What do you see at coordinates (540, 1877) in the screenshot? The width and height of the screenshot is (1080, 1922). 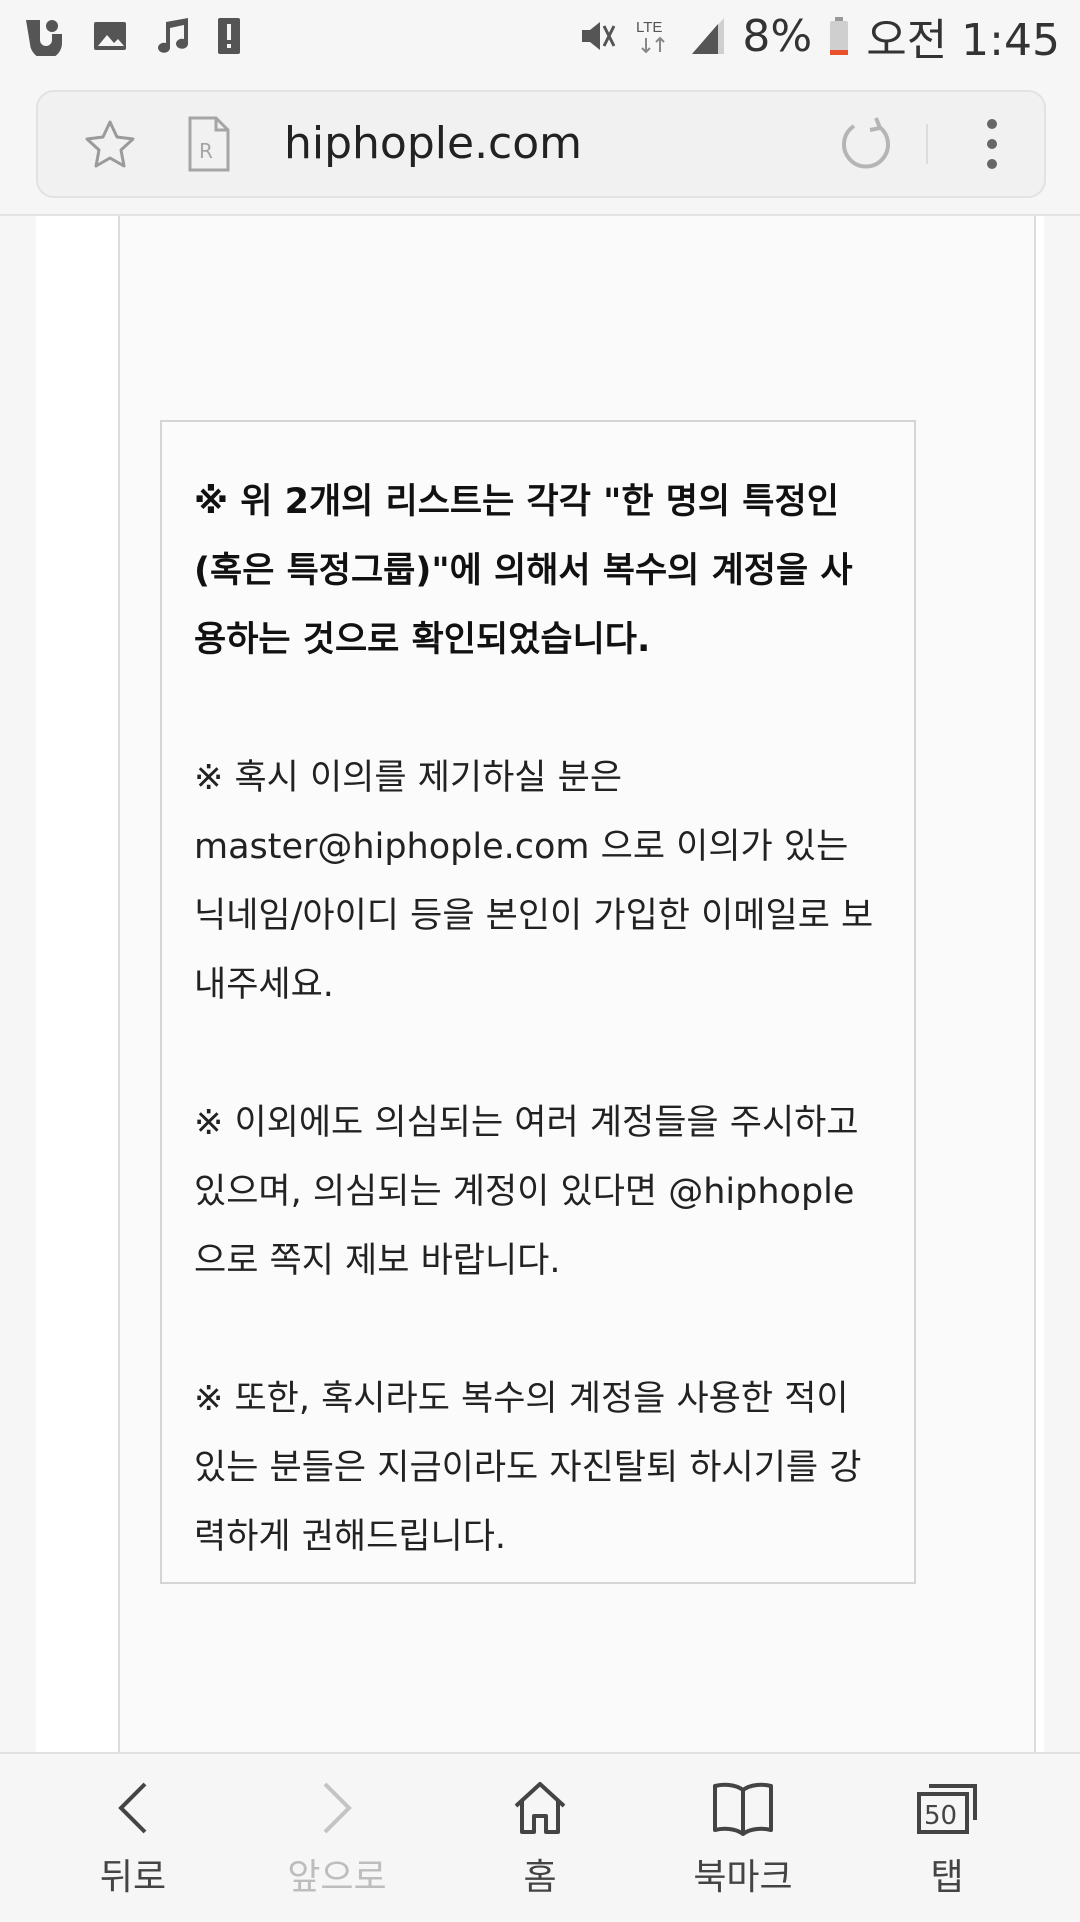 I see `home-label: 홈` at bounding box center [540, 1877].